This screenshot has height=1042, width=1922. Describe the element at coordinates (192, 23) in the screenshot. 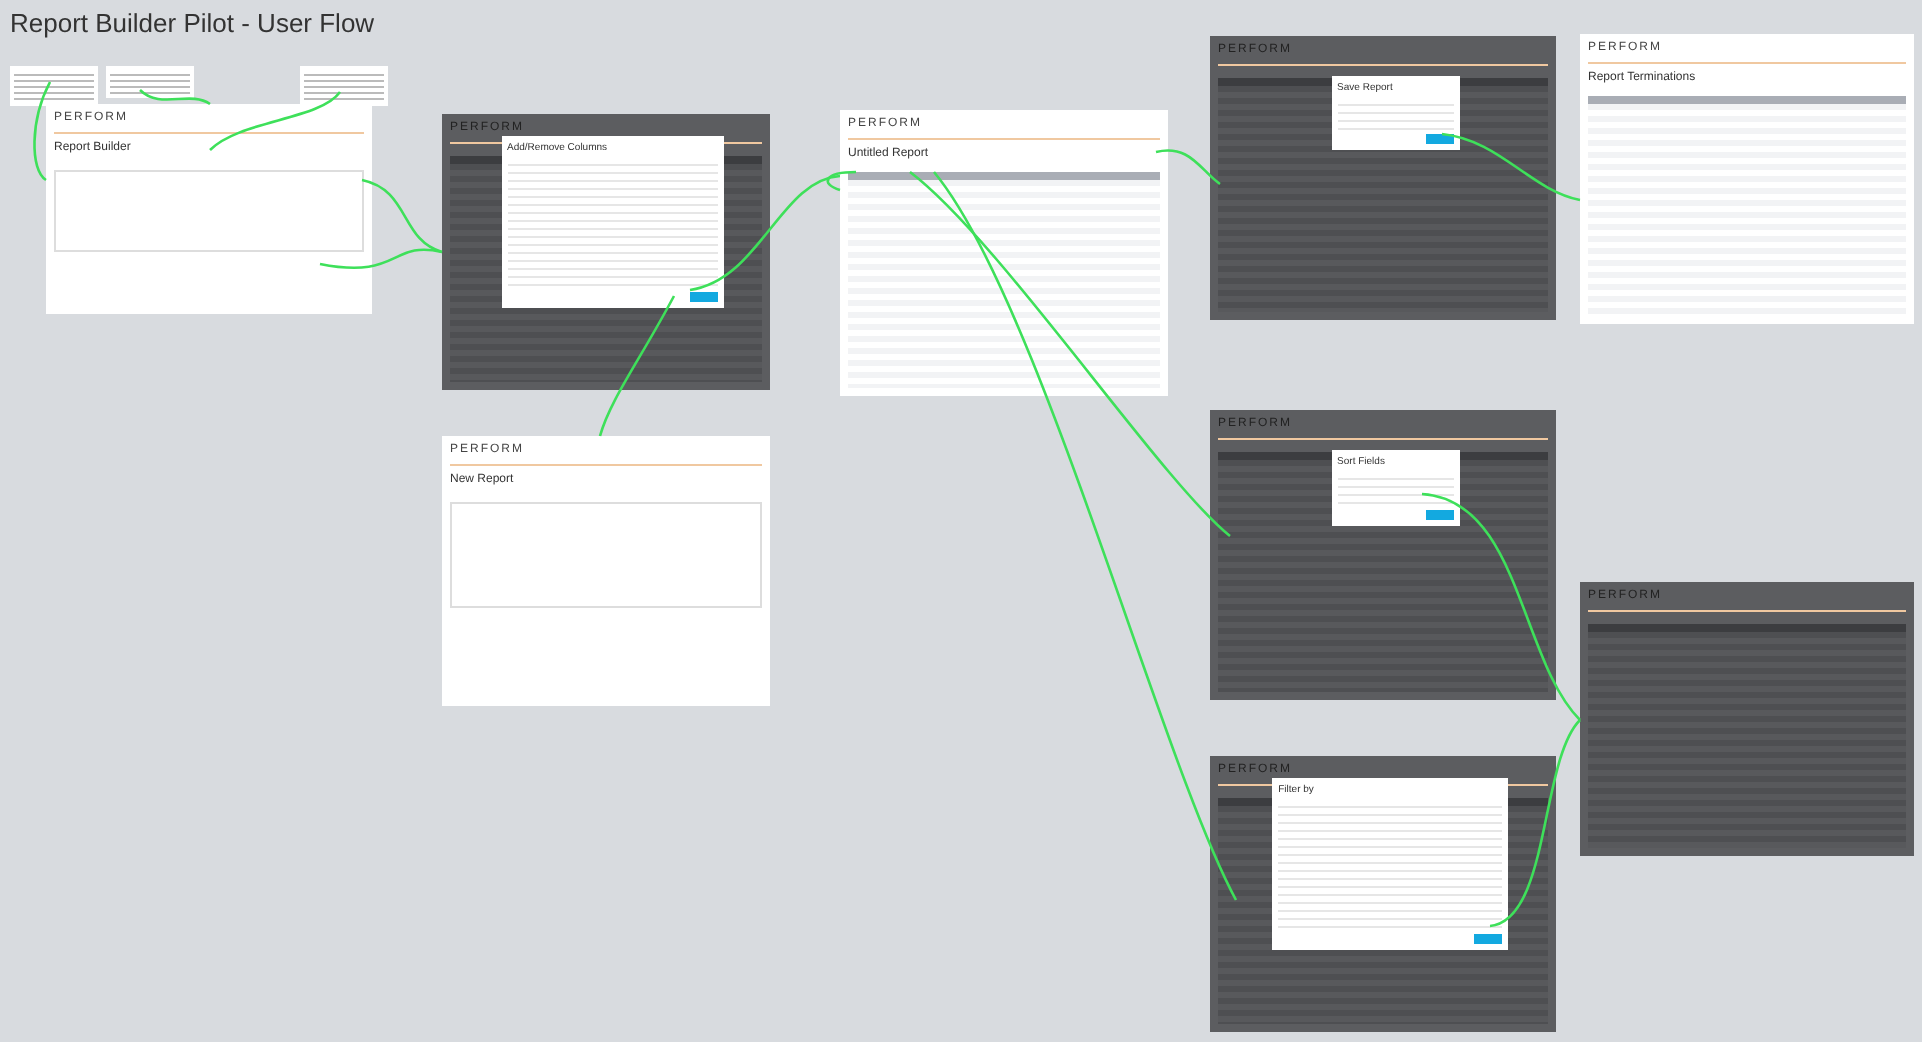

I see `page-title: Report Builder Pilot - User Flow` at that location.